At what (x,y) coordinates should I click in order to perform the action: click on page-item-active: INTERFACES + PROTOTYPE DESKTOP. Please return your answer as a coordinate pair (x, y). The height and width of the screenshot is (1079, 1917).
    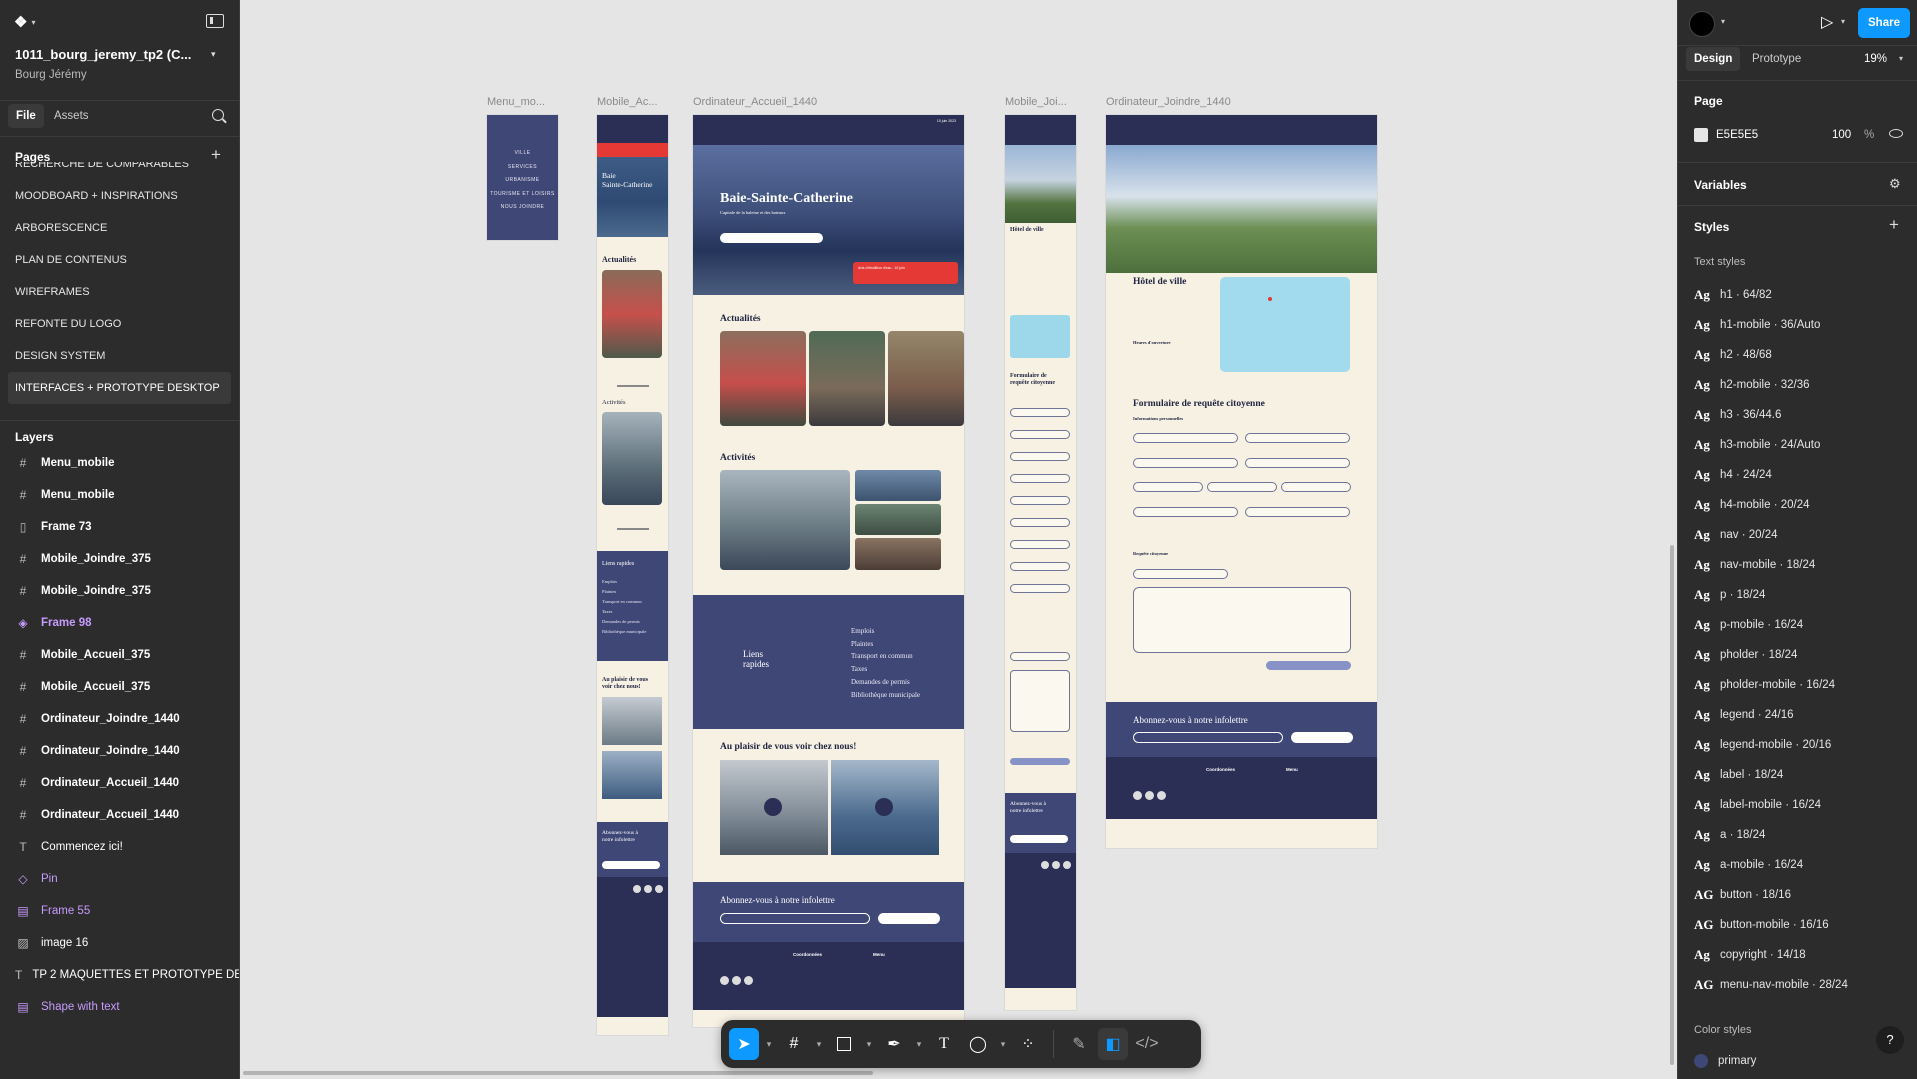
    Looking at the image, I should click on (119, 388).